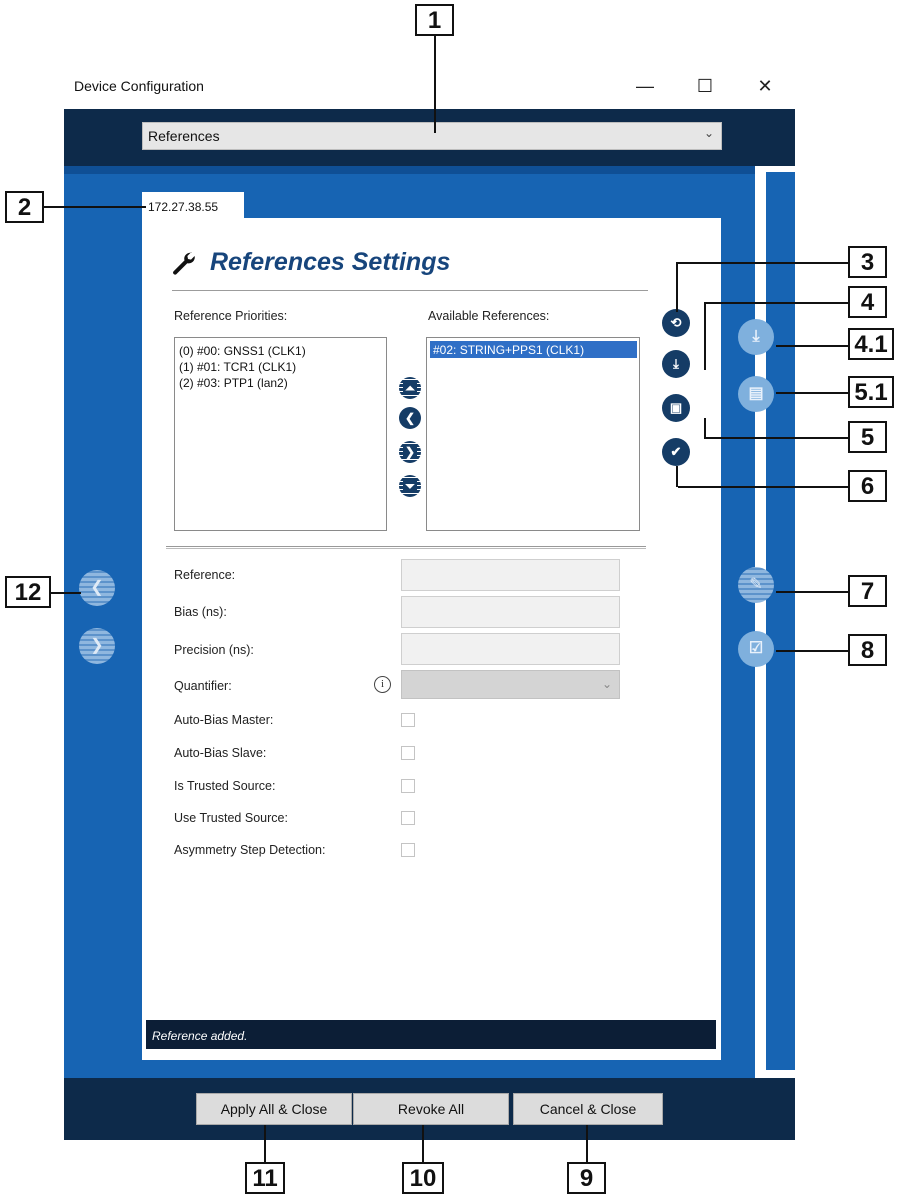  Describe the element at coordinates (205, 575) in the screenshot. I see `reference-label: Reference:` at that location.